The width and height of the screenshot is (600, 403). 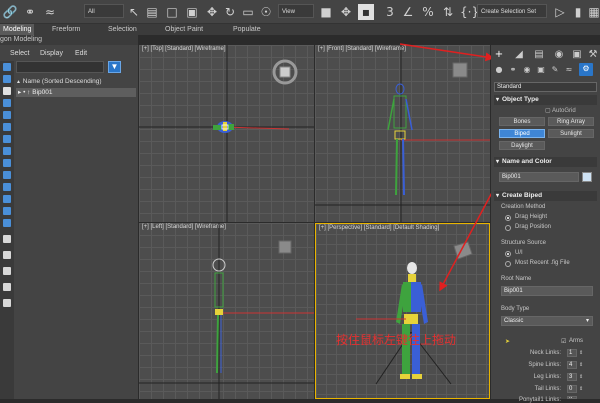 I want to click on lights-icon: ◉, so click(x=527, y=70).